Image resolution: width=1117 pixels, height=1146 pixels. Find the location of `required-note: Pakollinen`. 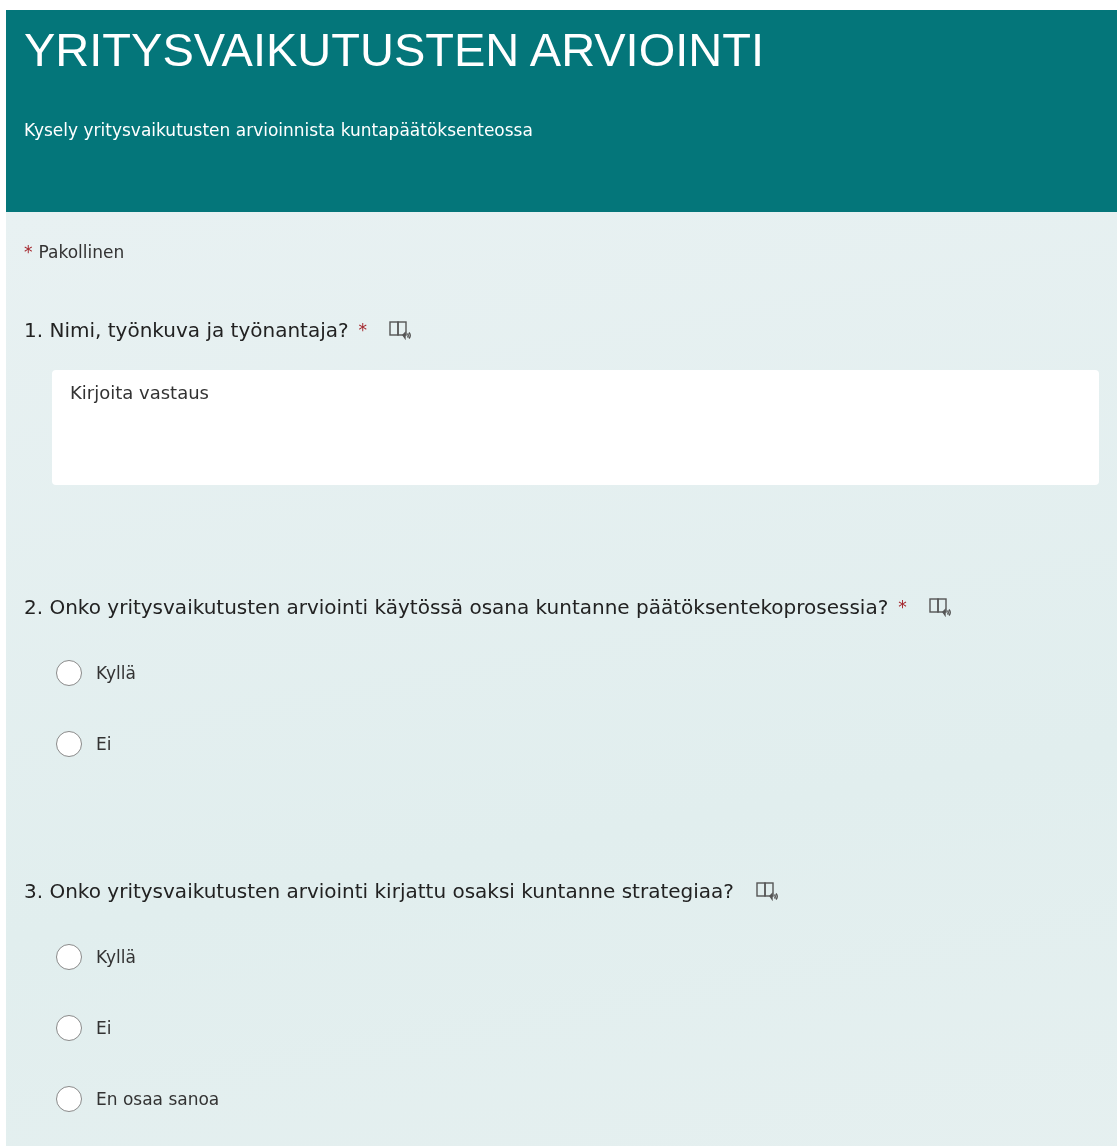

required-note: Pakollinen is located at coordinates (81, 252).